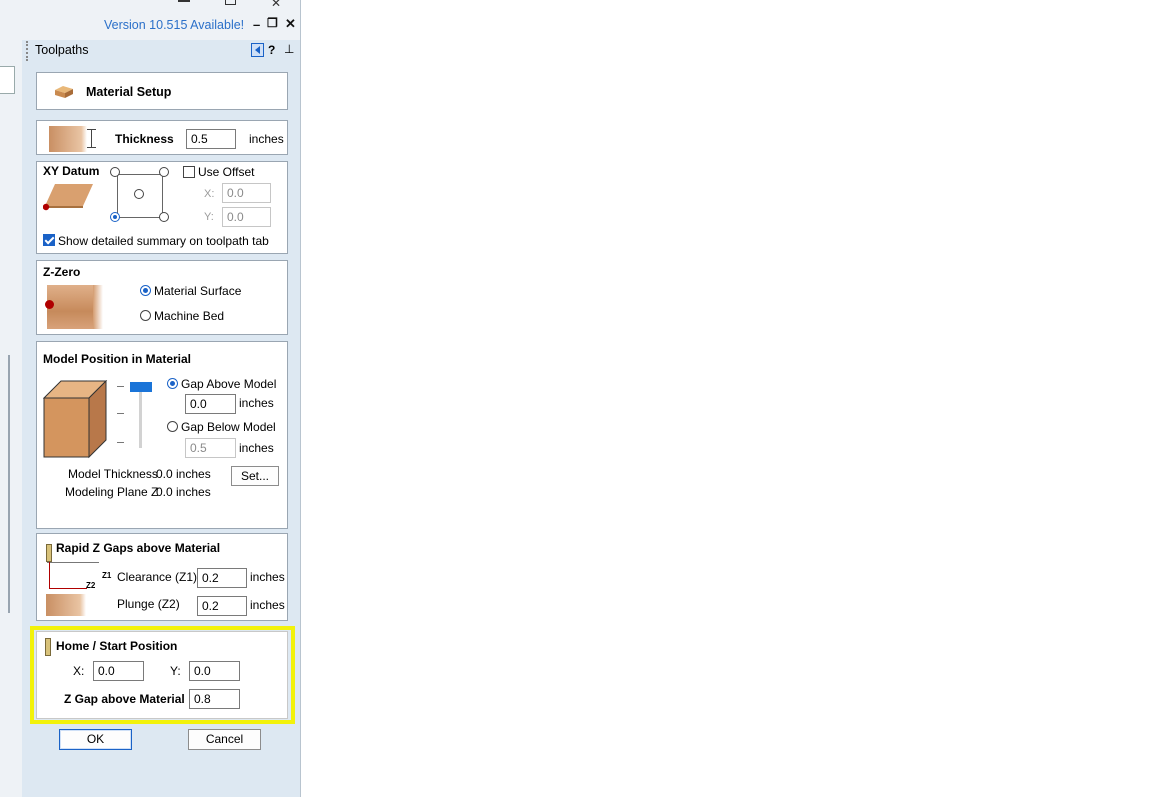  I want to click on left-strip-tab, so click(7, 80).